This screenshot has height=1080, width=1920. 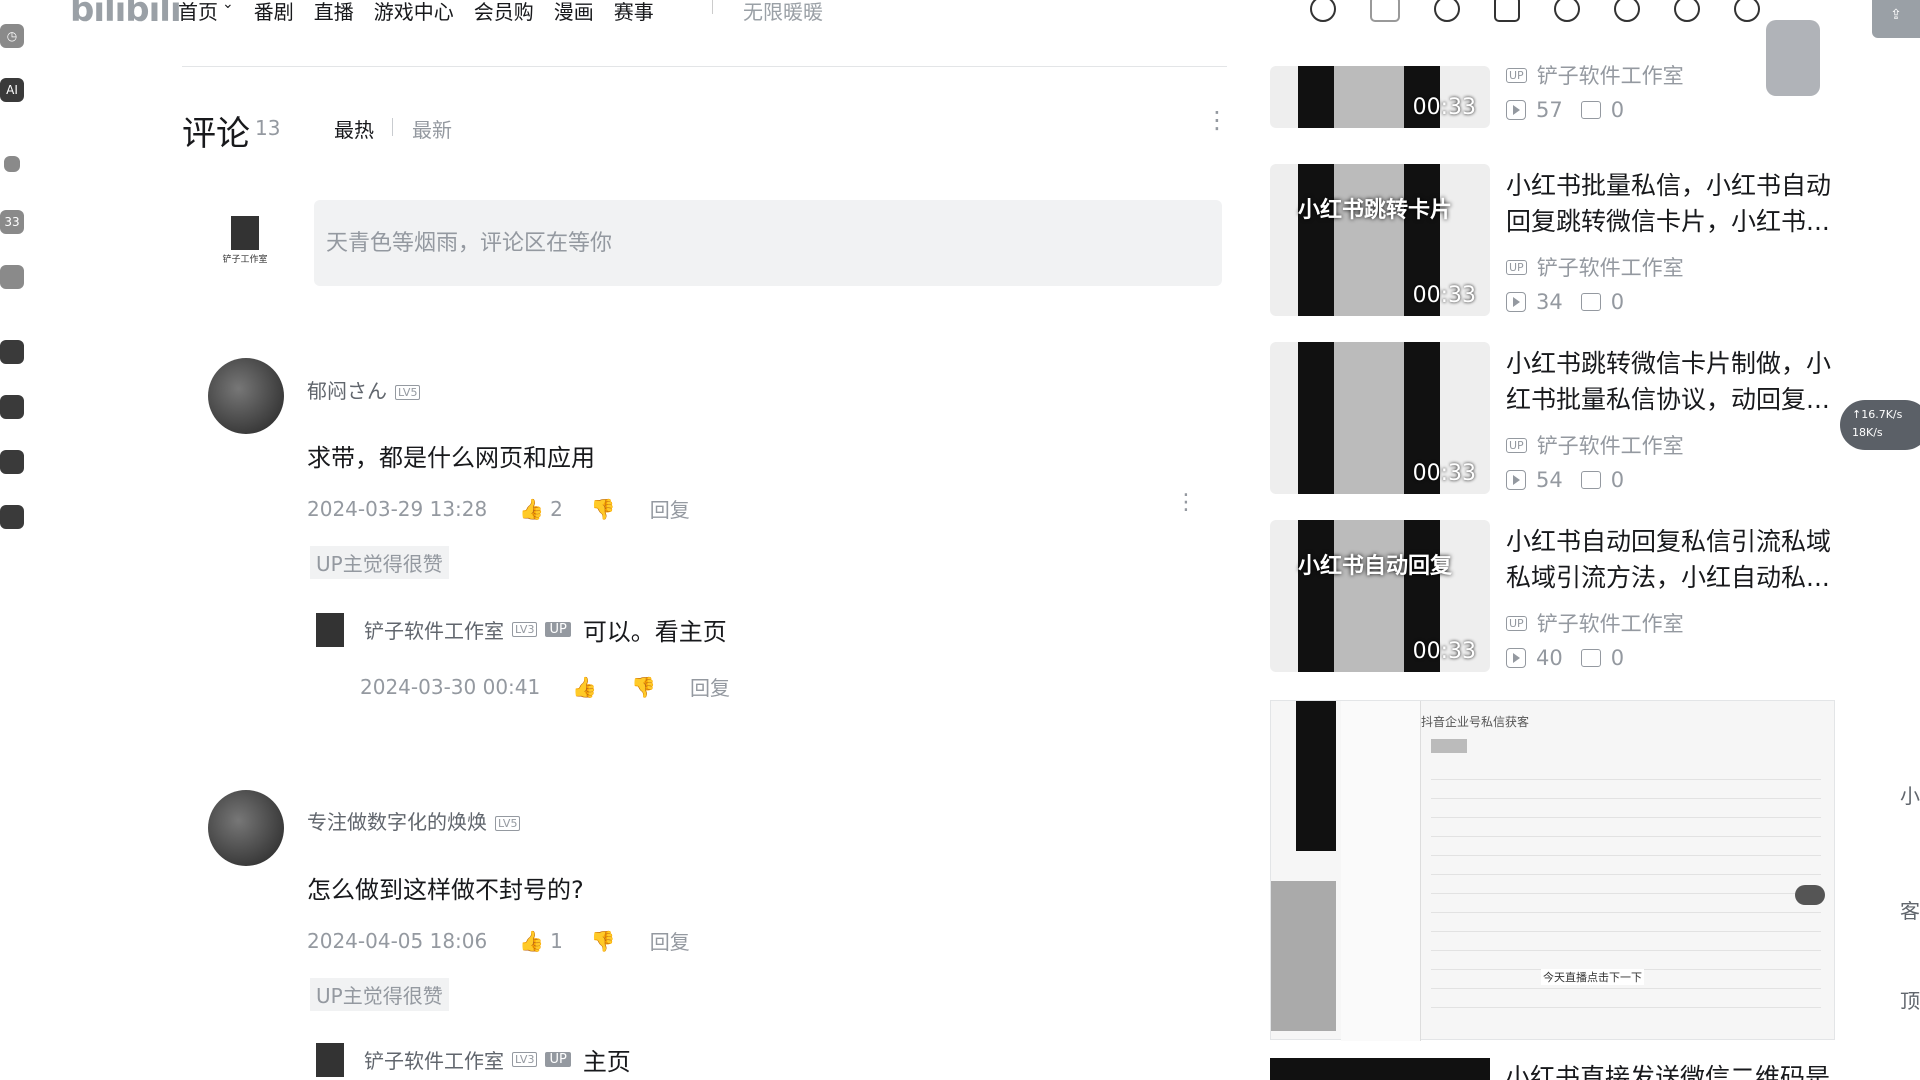 I want to click on paw-icon, so click(x=12, y=164).